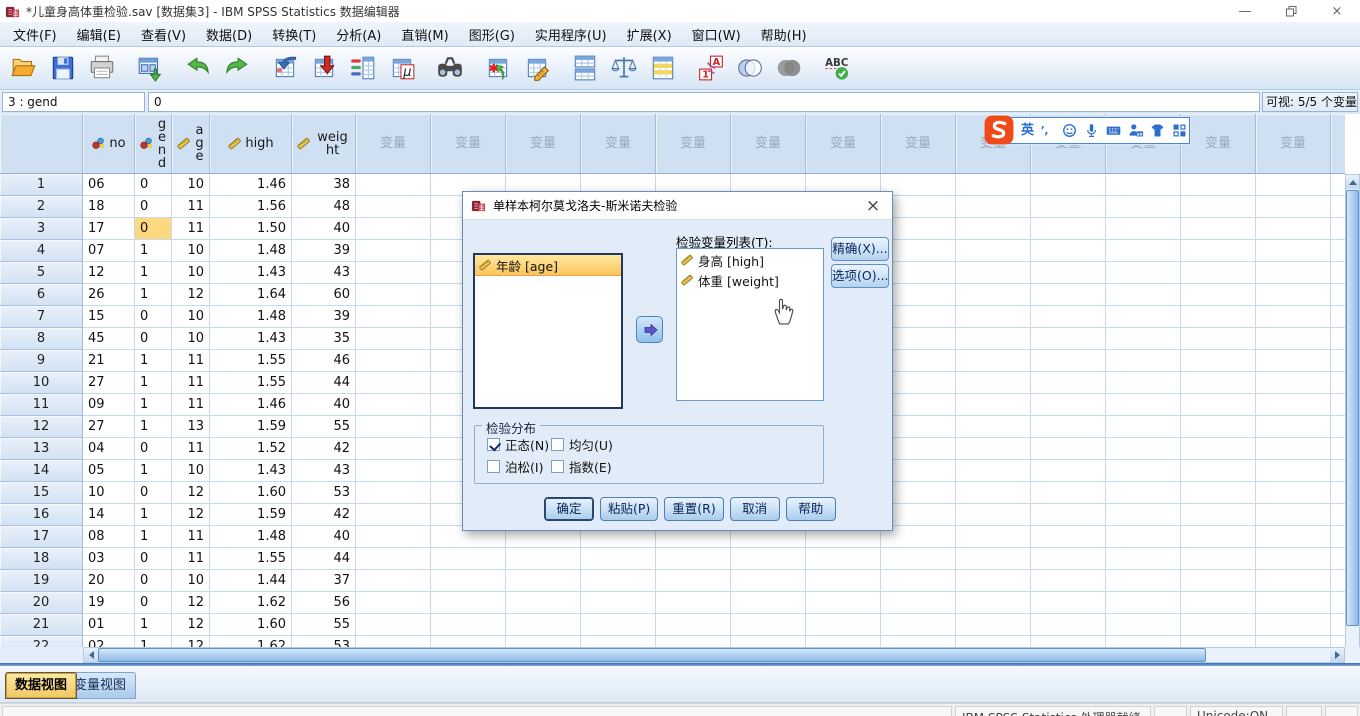 The height and width of the screenshot is (716, 1360). Describe the element at coordinates (251, 273) in the screenshot. I see `cell-high-5: 1.43` at that location.